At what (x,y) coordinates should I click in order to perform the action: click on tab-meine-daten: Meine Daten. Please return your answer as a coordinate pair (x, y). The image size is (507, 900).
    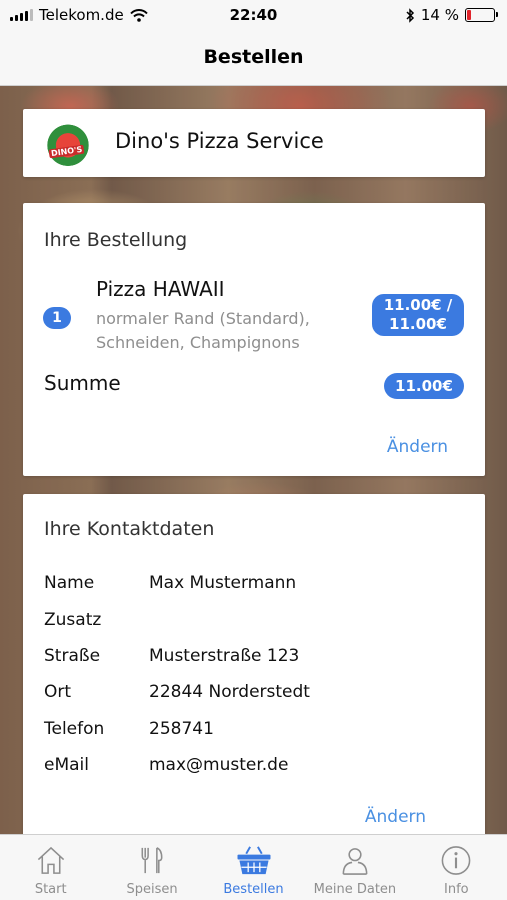
    Looking at the image, I should click on (354, 867).